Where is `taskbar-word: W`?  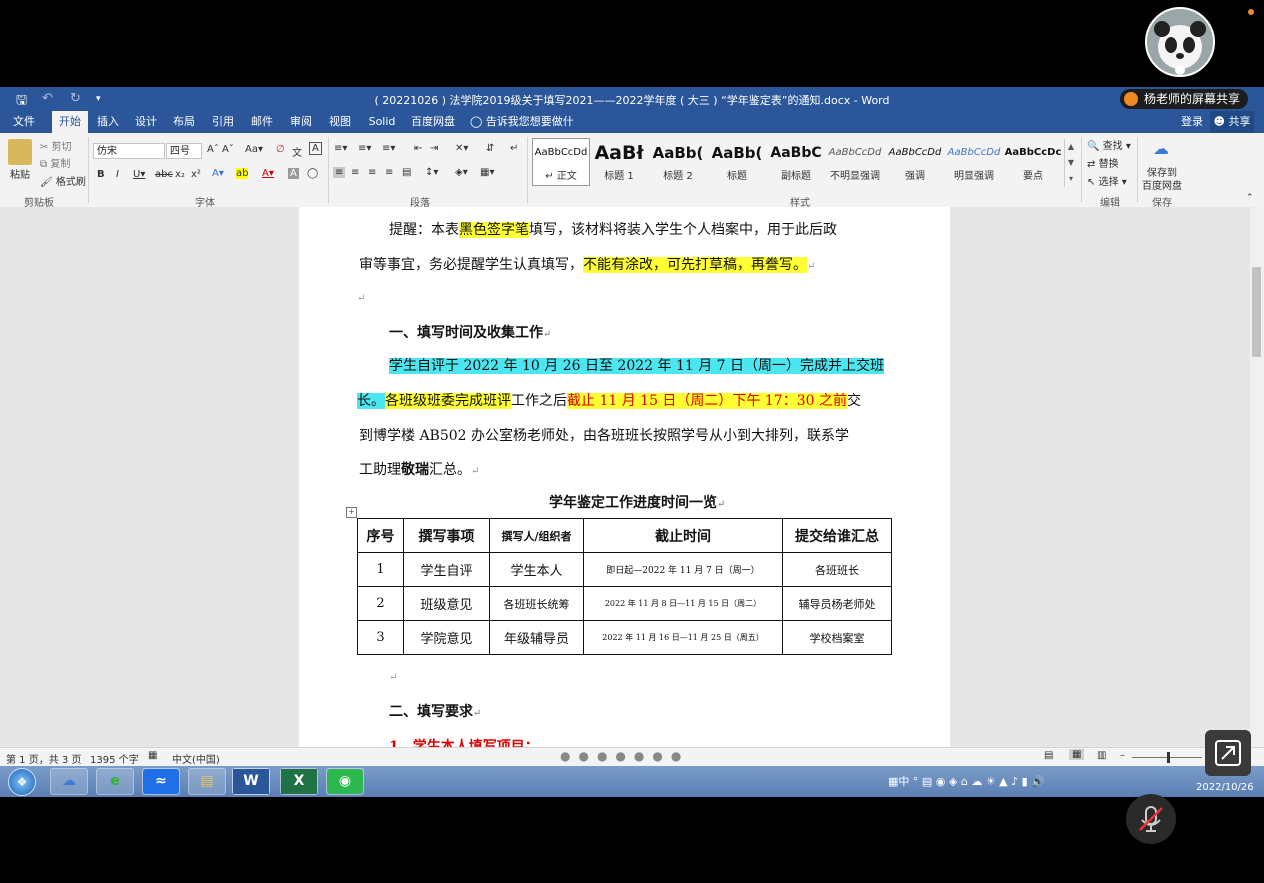
taskbar-word: W is located at coordinates (251, 781).